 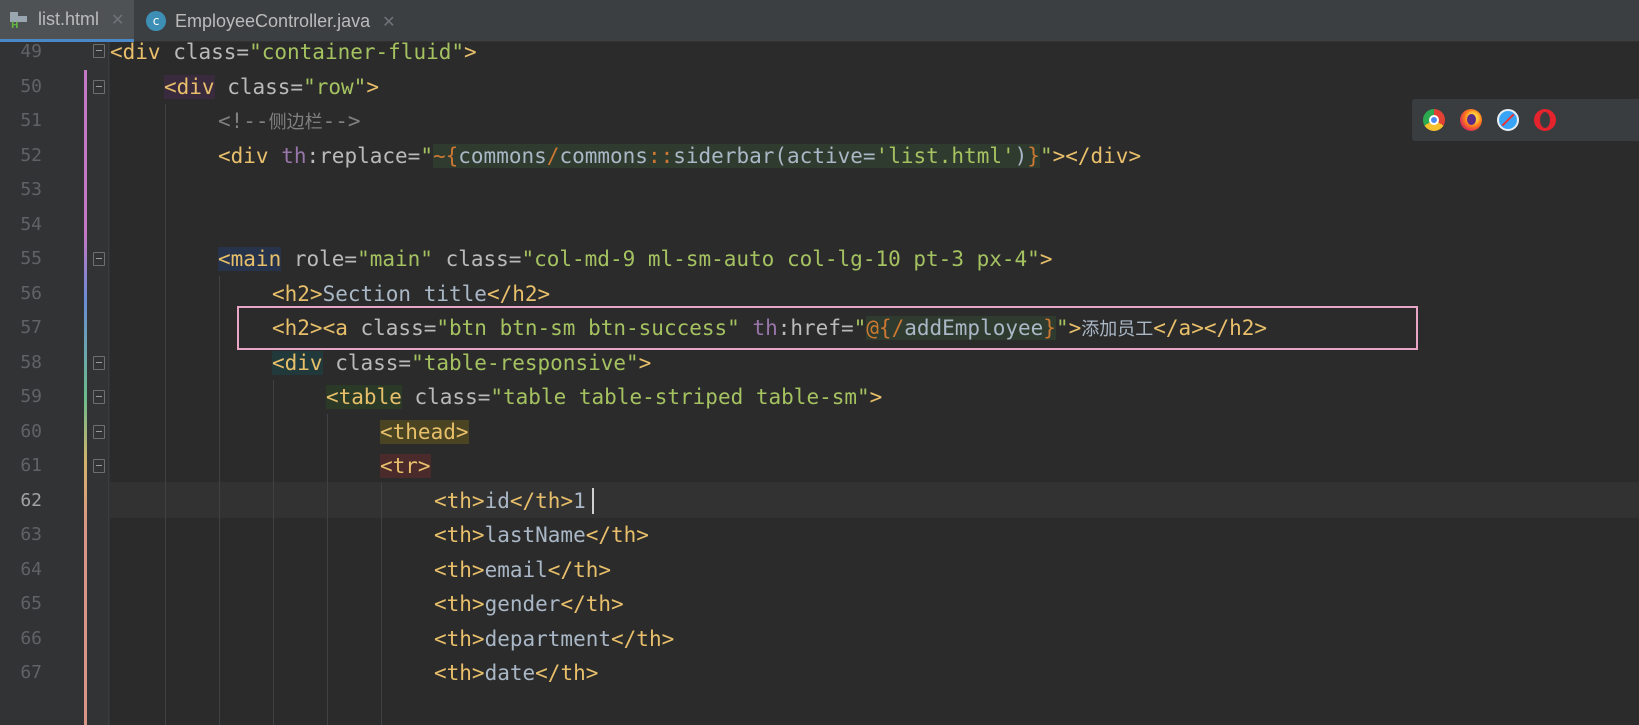 What do you see at coordinates (335, 87) in the screenshot?
I see `string-token: "row"` at bounding box center [335, 87].